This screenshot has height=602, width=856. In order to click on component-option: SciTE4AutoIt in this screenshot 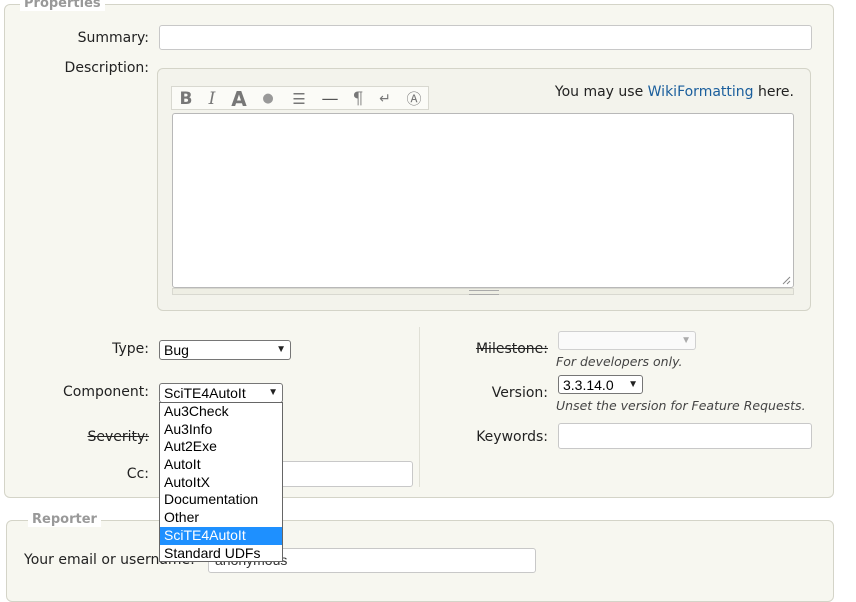, I will do `click(221, 535)`.